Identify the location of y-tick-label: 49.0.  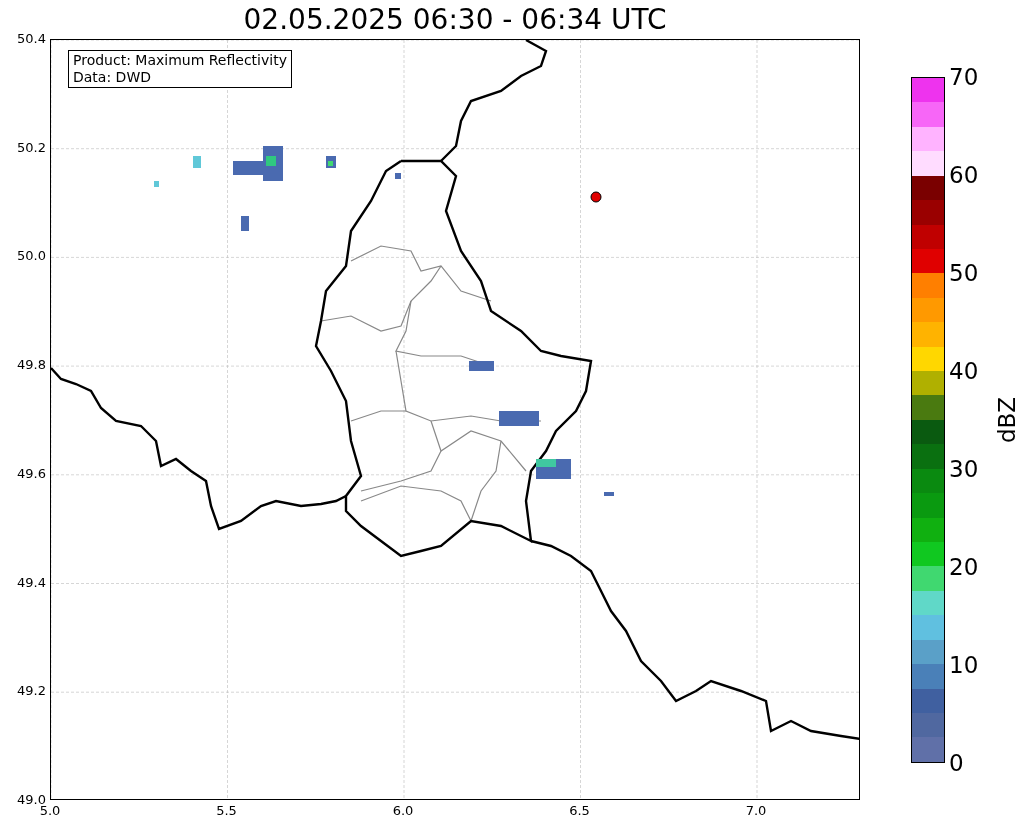
(31, 799).